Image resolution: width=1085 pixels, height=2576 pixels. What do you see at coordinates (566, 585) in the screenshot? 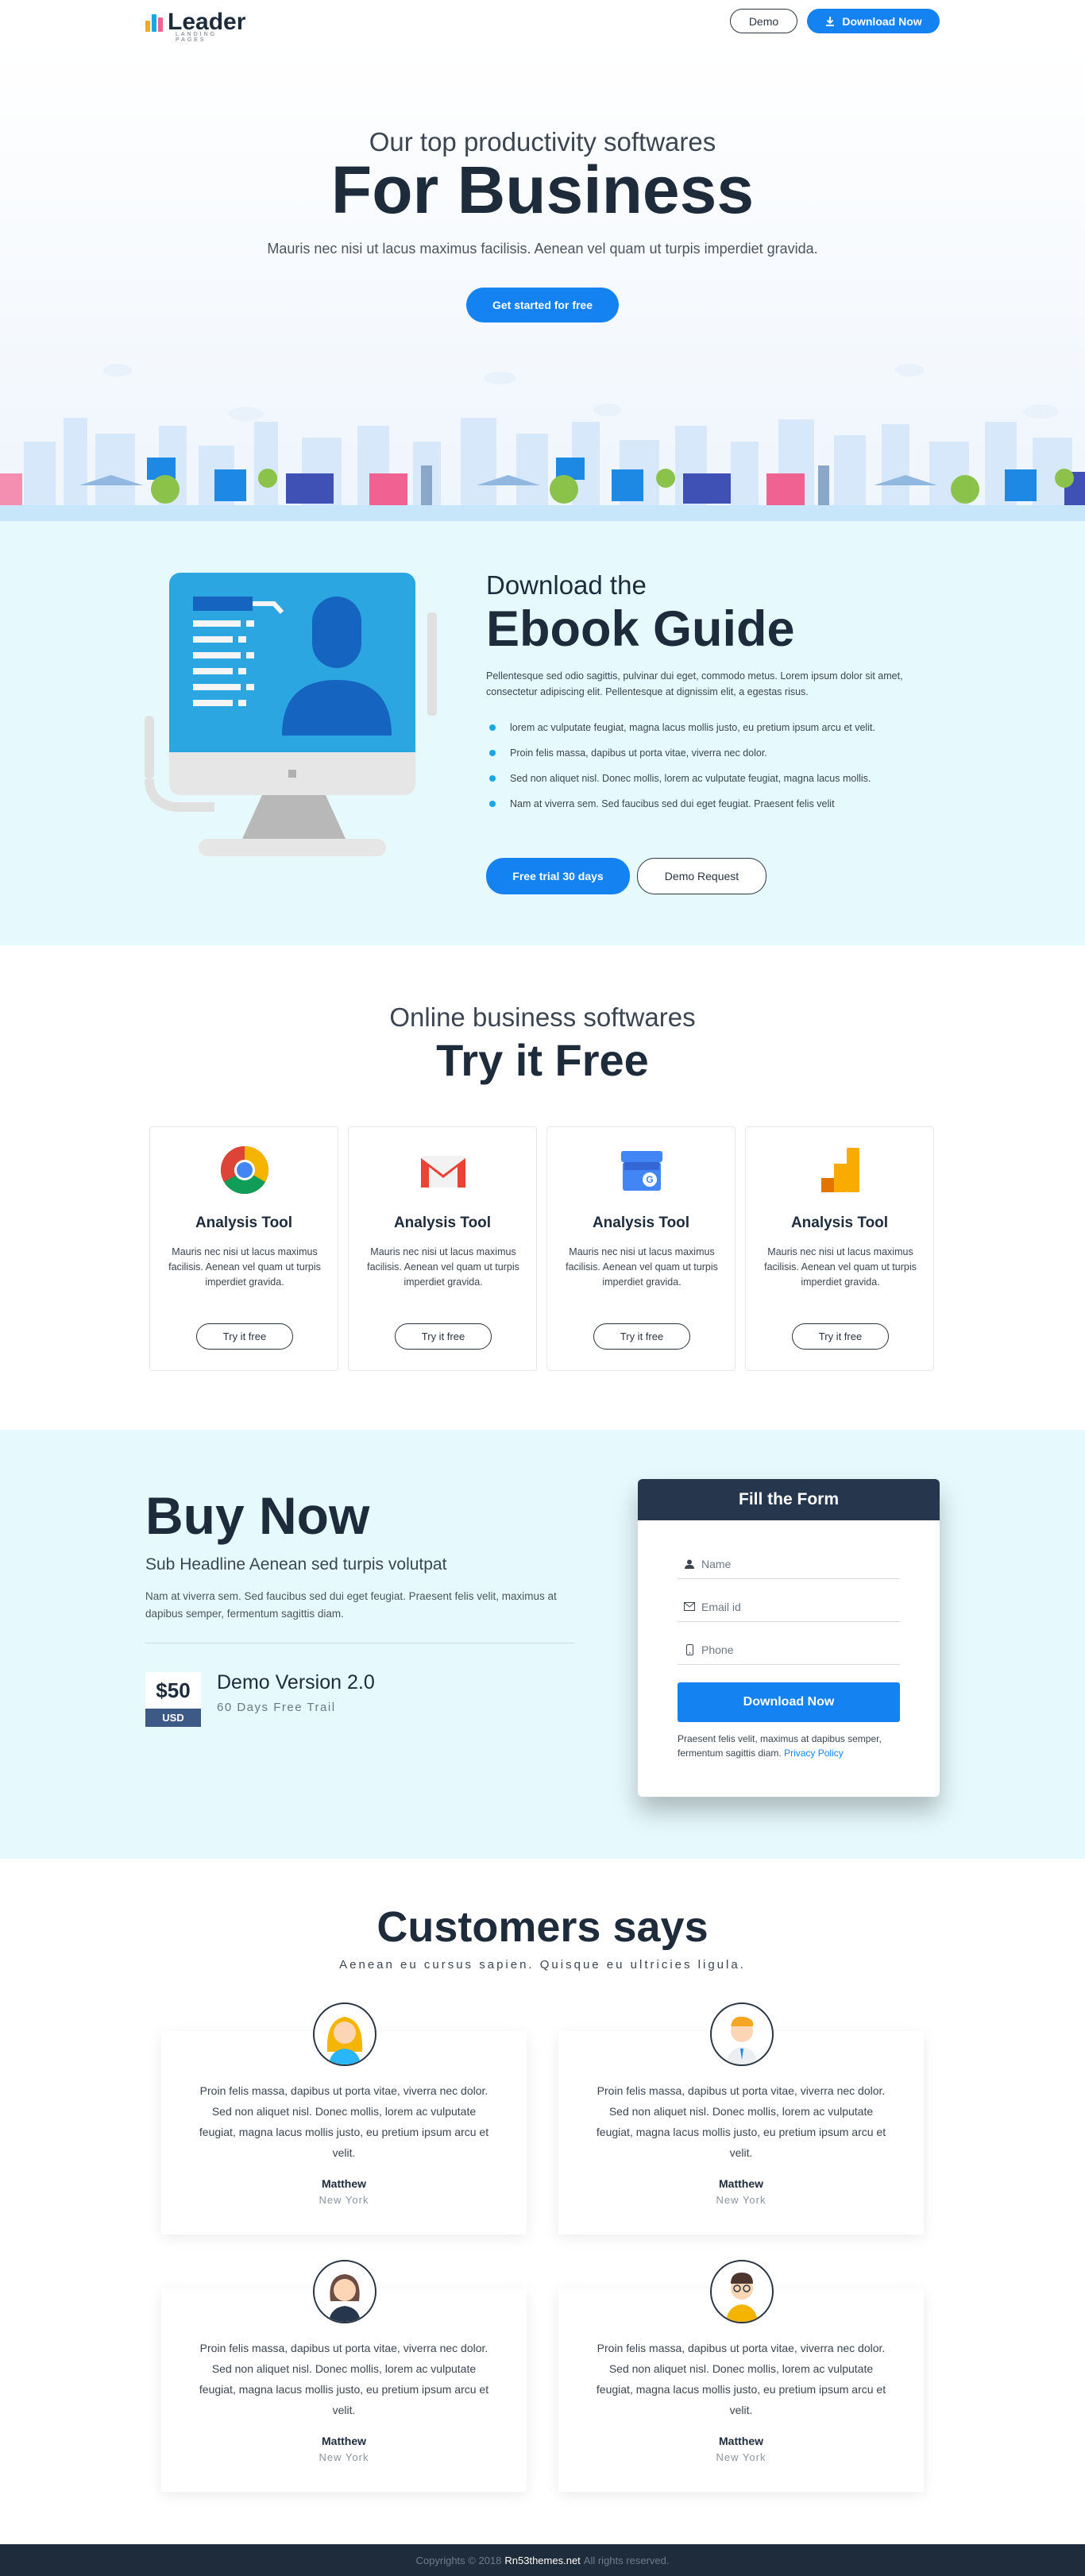
I see `ebook-pretitle: Download the` at bounding box center [566, 585].